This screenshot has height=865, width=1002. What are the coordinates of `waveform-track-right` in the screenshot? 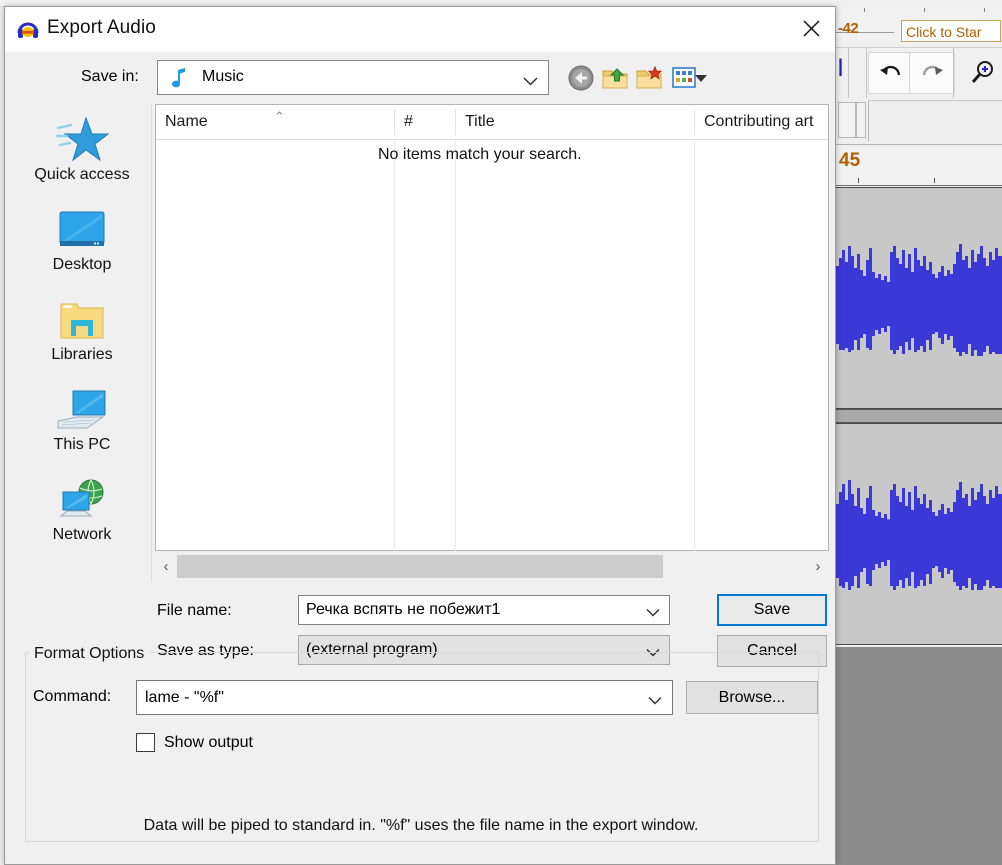 It's located at (919, 534).